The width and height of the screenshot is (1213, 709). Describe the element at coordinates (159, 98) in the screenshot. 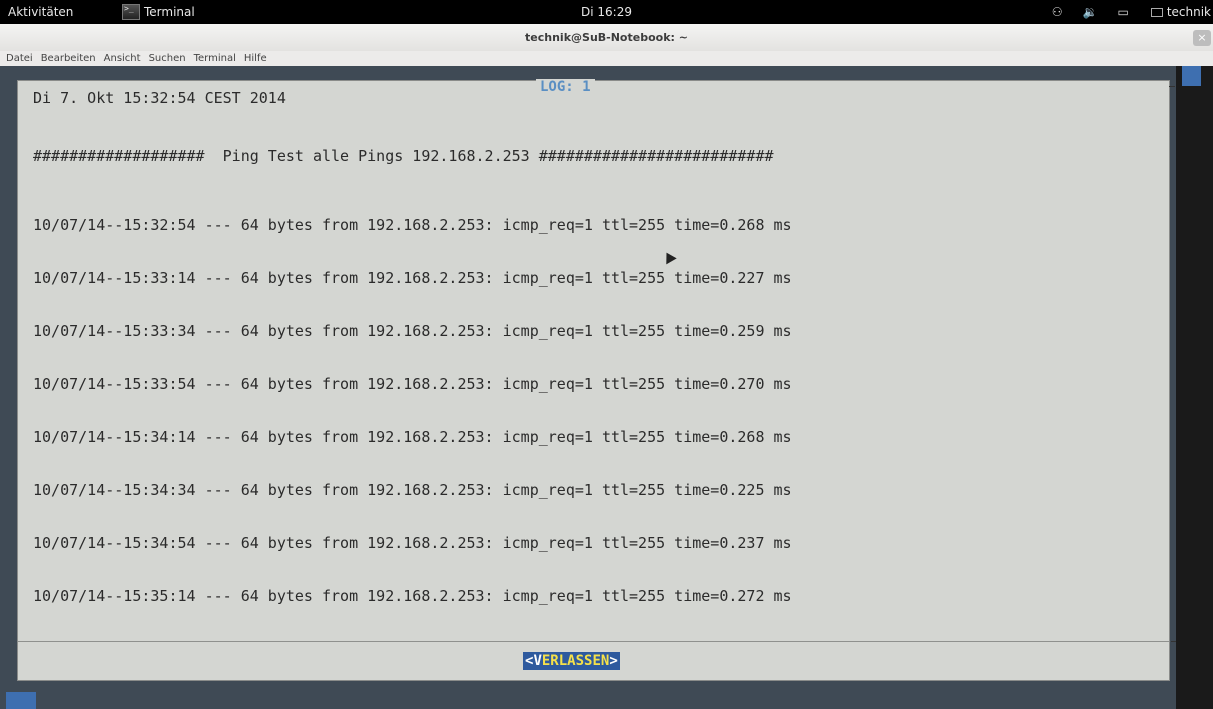

I see `date-line: Di 7. Okt 15:32:54 CEST 2014` at that location.